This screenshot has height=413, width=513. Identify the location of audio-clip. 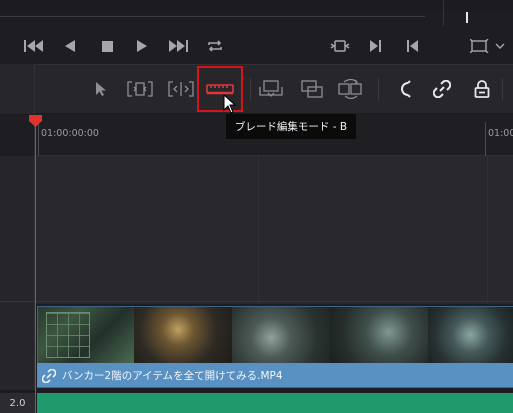
(275, 403).